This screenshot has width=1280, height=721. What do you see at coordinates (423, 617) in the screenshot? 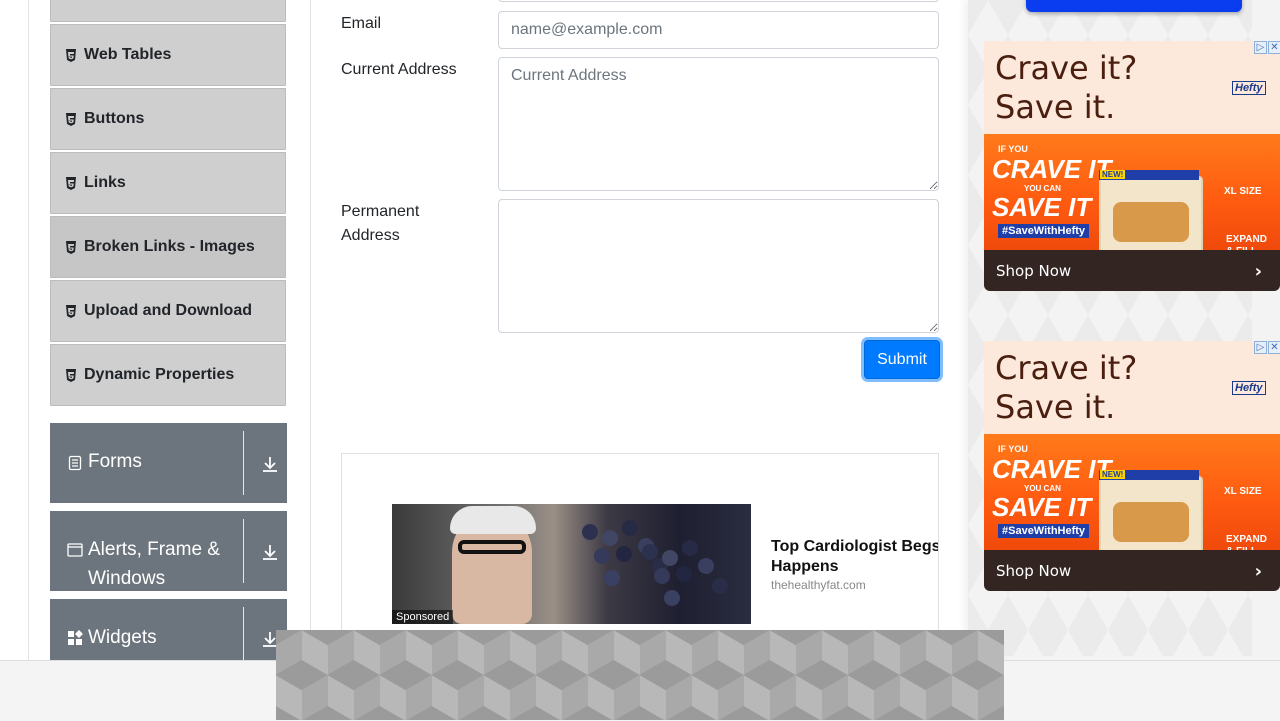
I see `sponsored-badge: Sponsored` at bounding box center [423, 617].